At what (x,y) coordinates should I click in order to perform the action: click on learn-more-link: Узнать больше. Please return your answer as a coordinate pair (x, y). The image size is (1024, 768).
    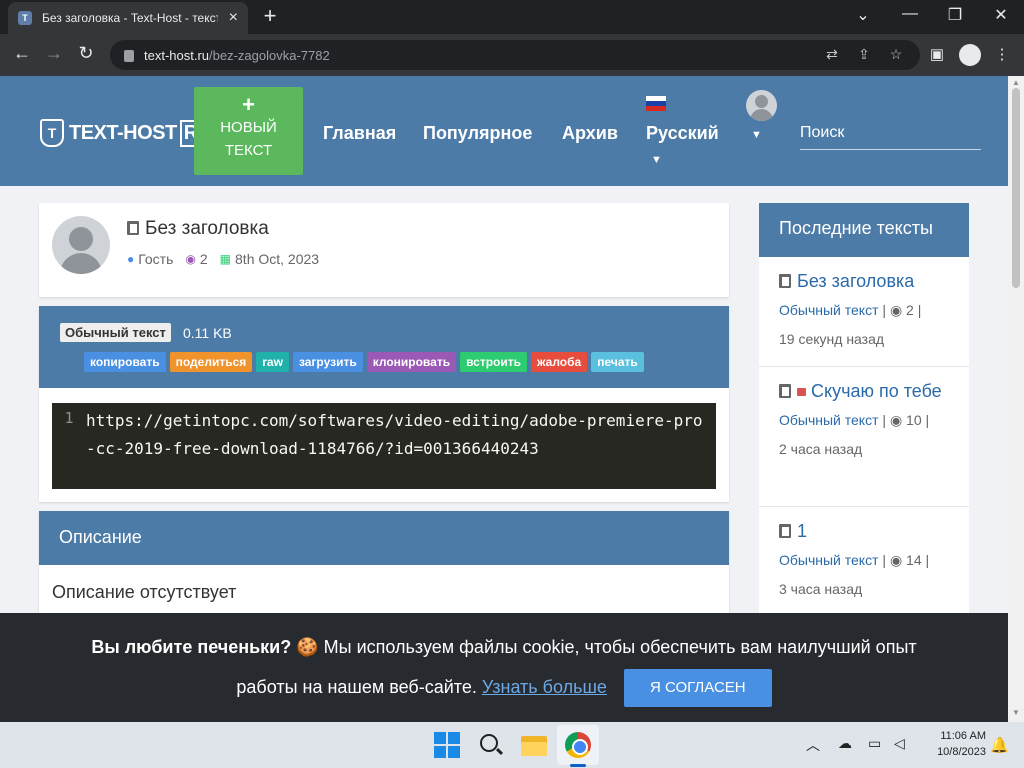
    Looking at the image, I should click on (544, 687).